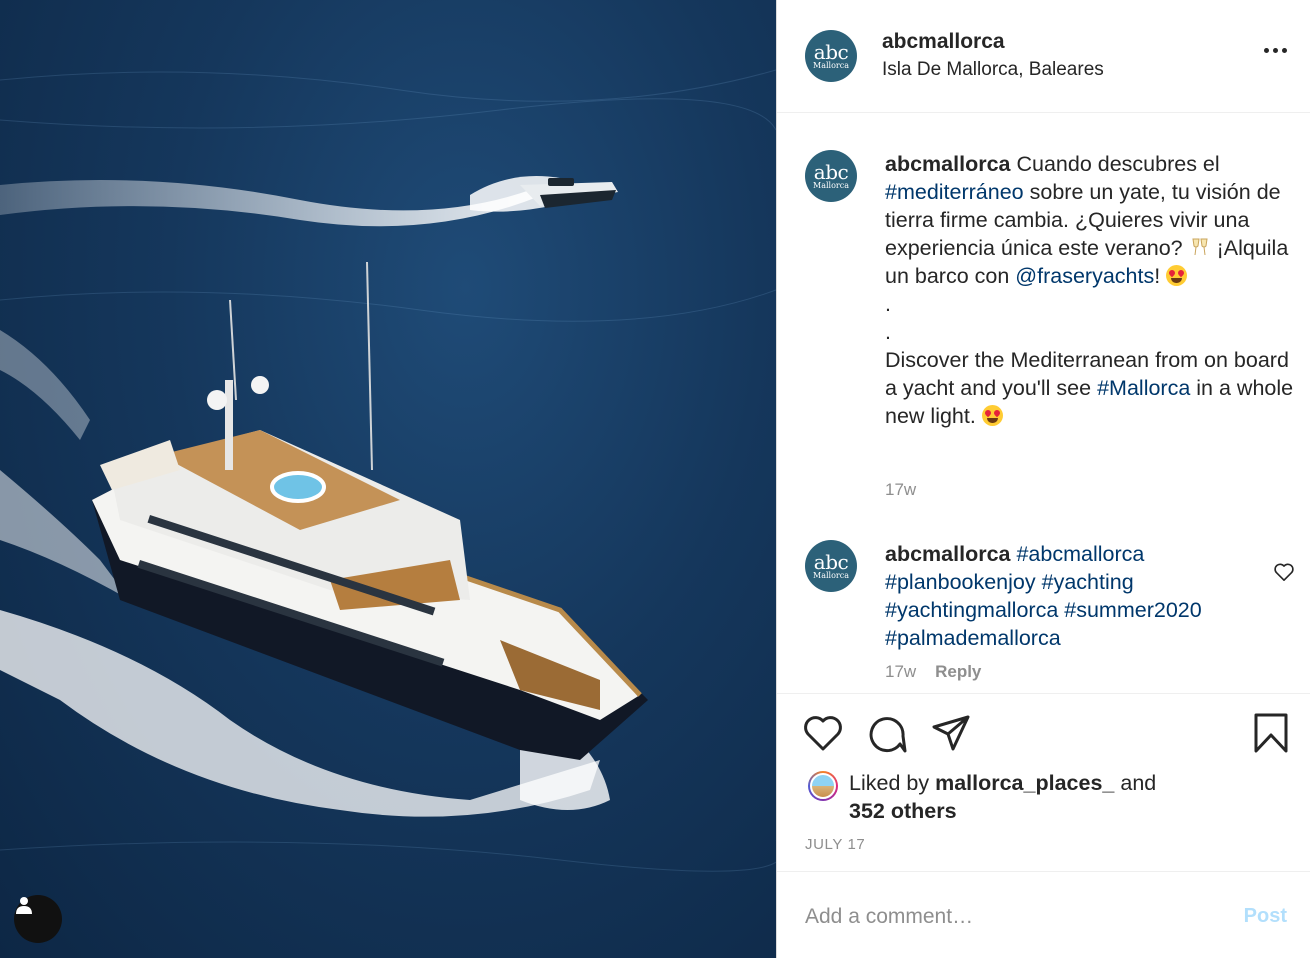  I want to click on more-dots-icon, so click(1266, 50).